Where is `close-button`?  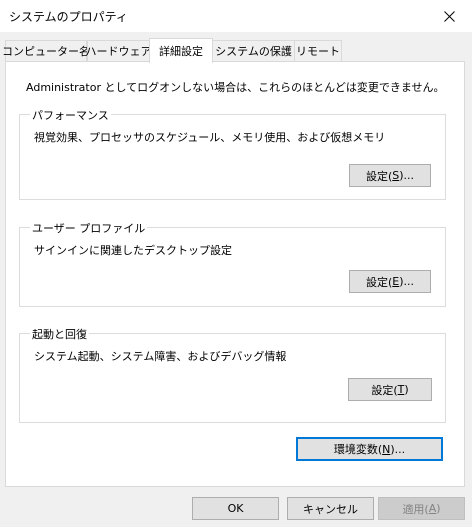 close-button is located at coordinates (449, 16).